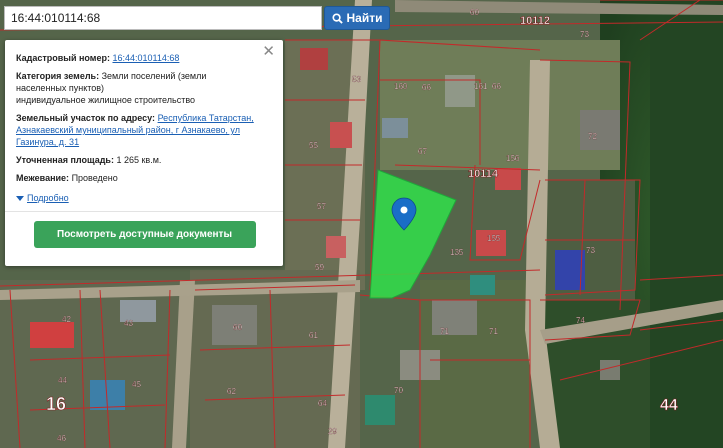 The width and height of the screenshot is (723, 448). Describe the element at coordinates (513, 158) in the screenshot. I see `plot-label: 156` at that location.